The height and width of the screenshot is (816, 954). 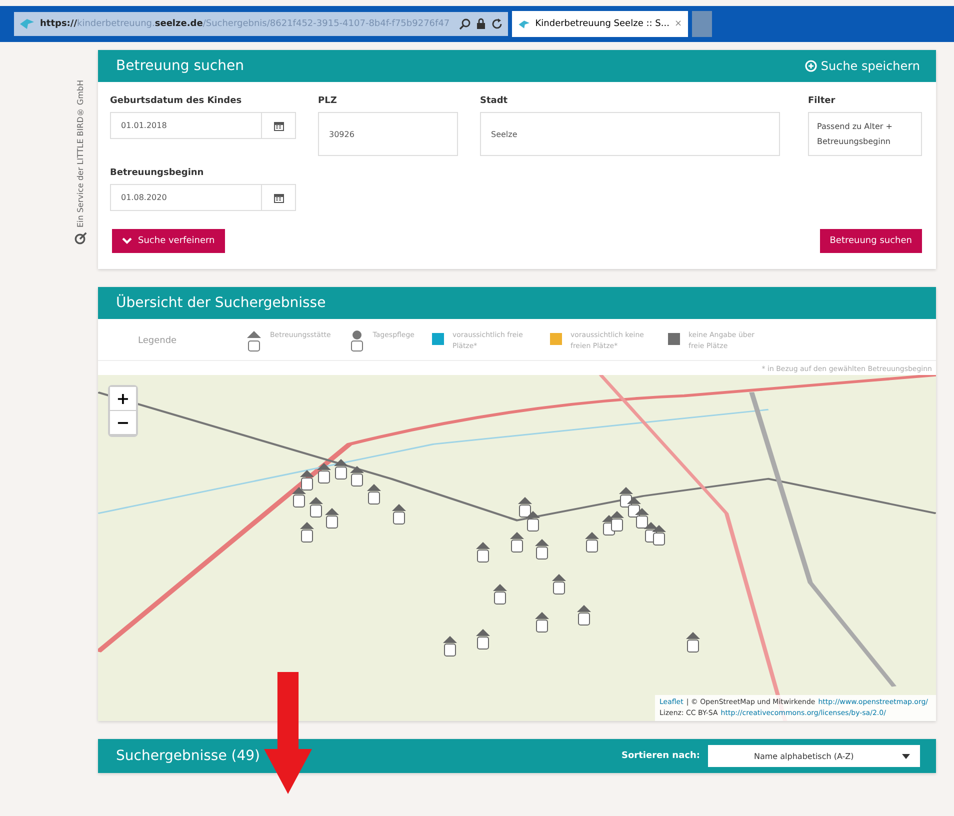 I want to click on field-label: Stadt, so click(x=494, y=101).